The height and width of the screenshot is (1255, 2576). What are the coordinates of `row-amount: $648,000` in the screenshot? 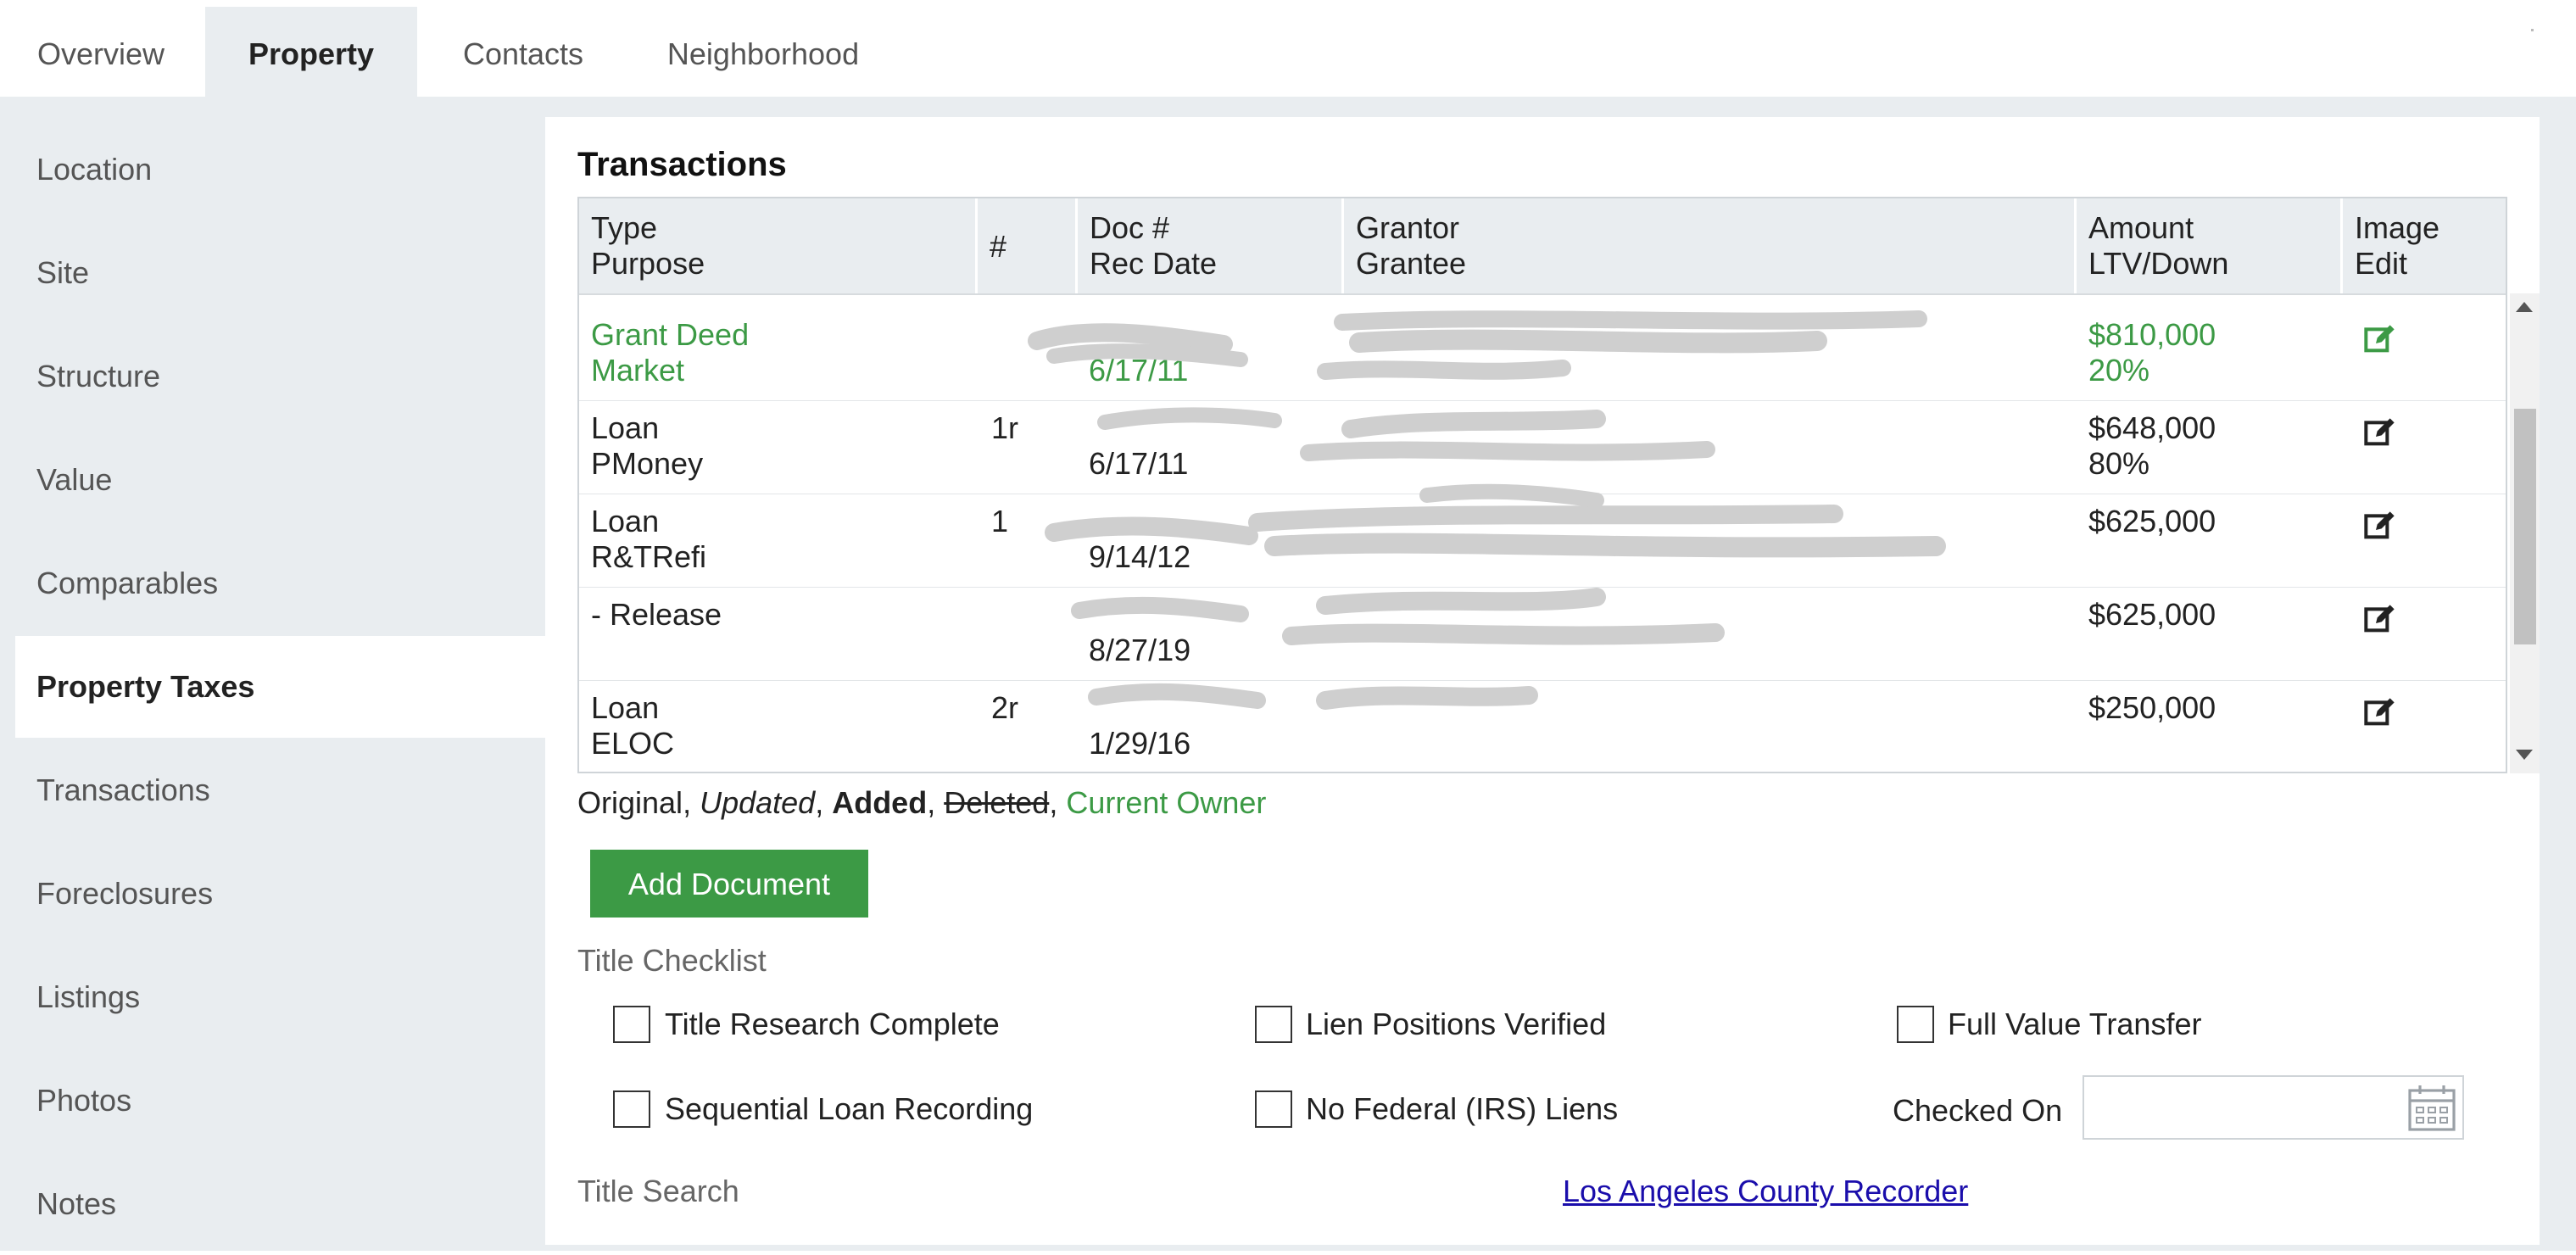 It's located at (2152, 428).